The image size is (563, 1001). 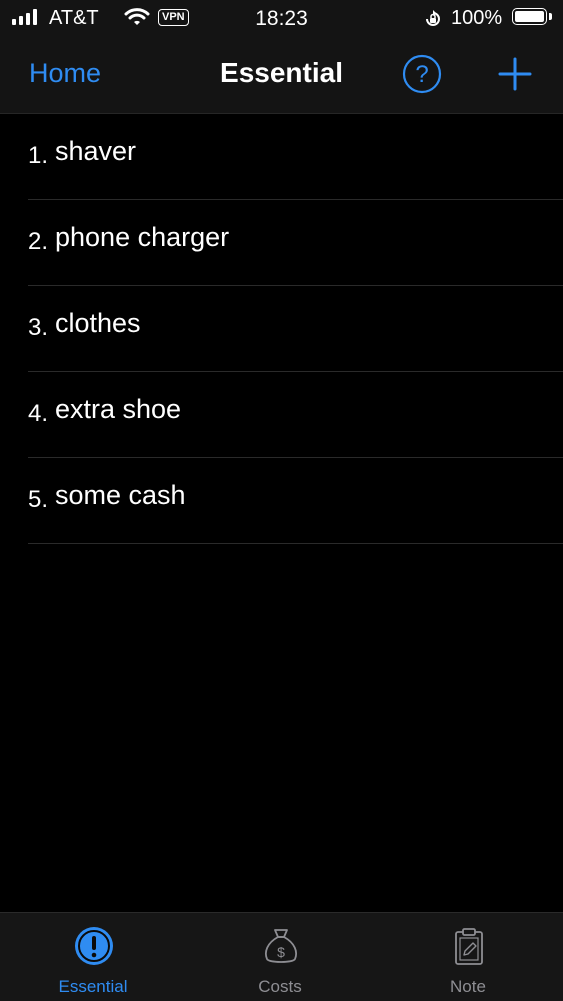 I want to click on exclamation-circle-icon, so click(x=94, y=946).